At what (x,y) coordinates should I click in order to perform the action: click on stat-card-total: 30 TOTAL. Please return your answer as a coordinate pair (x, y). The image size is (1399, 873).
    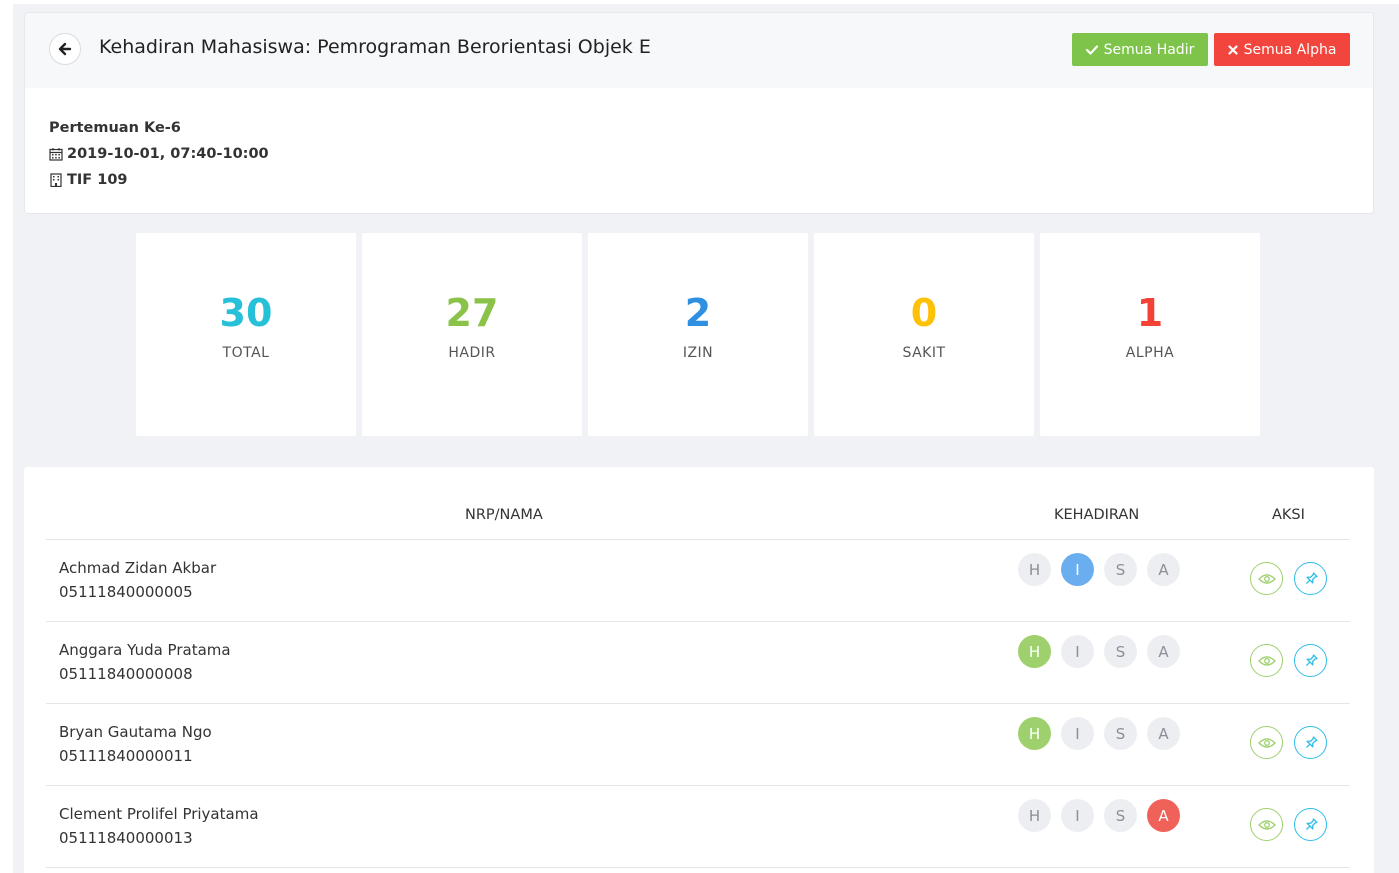
    Looking at the image, I should click on (246, 334).